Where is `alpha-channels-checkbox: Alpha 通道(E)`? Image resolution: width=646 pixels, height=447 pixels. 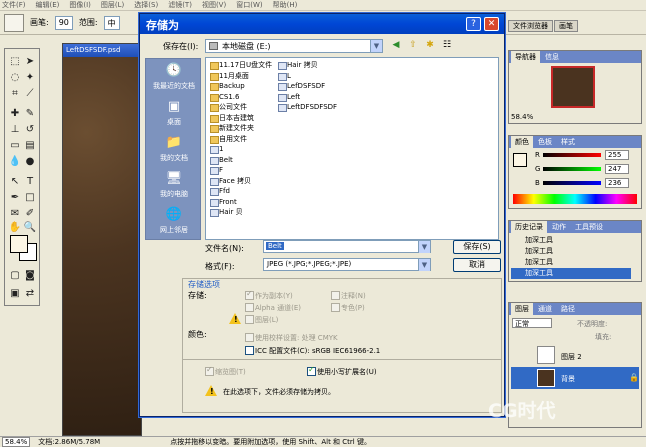 alpha-channels-checkbox: Alpha 通道(E) is located at coordinates (273, 308).